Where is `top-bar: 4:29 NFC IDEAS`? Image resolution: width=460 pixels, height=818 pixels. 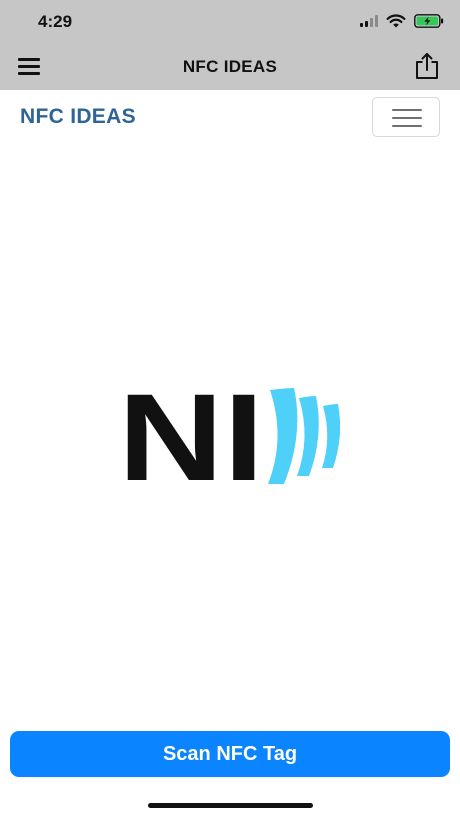 top-bar: 4:29 NFC IDEAS is located at coordinates (230, 45).